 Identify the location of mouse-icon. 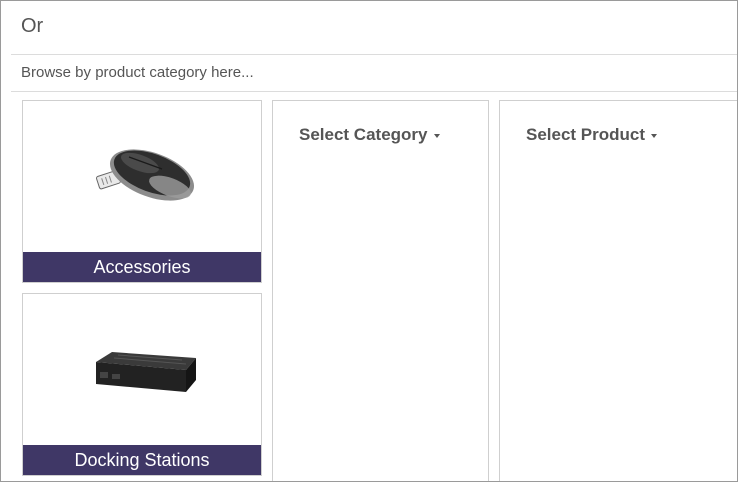
(142, 176).